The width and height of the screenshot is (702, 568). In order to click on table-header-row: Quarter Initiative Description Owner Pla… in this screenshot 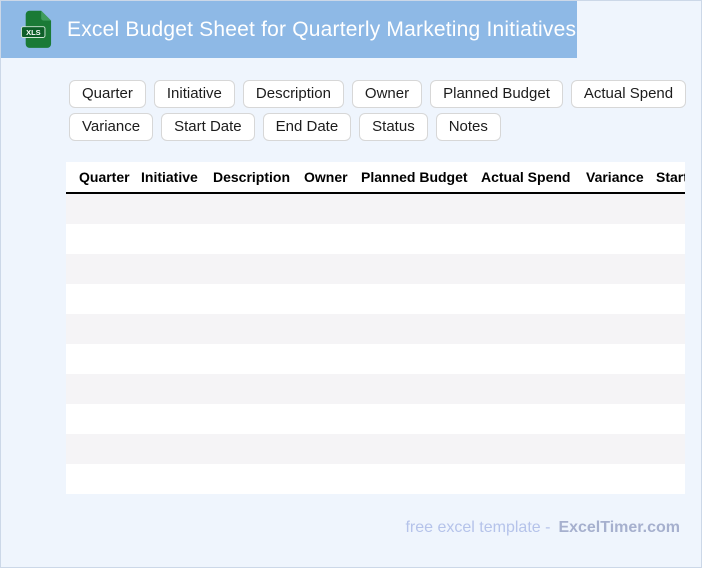, I will do `click(375, 178)`.